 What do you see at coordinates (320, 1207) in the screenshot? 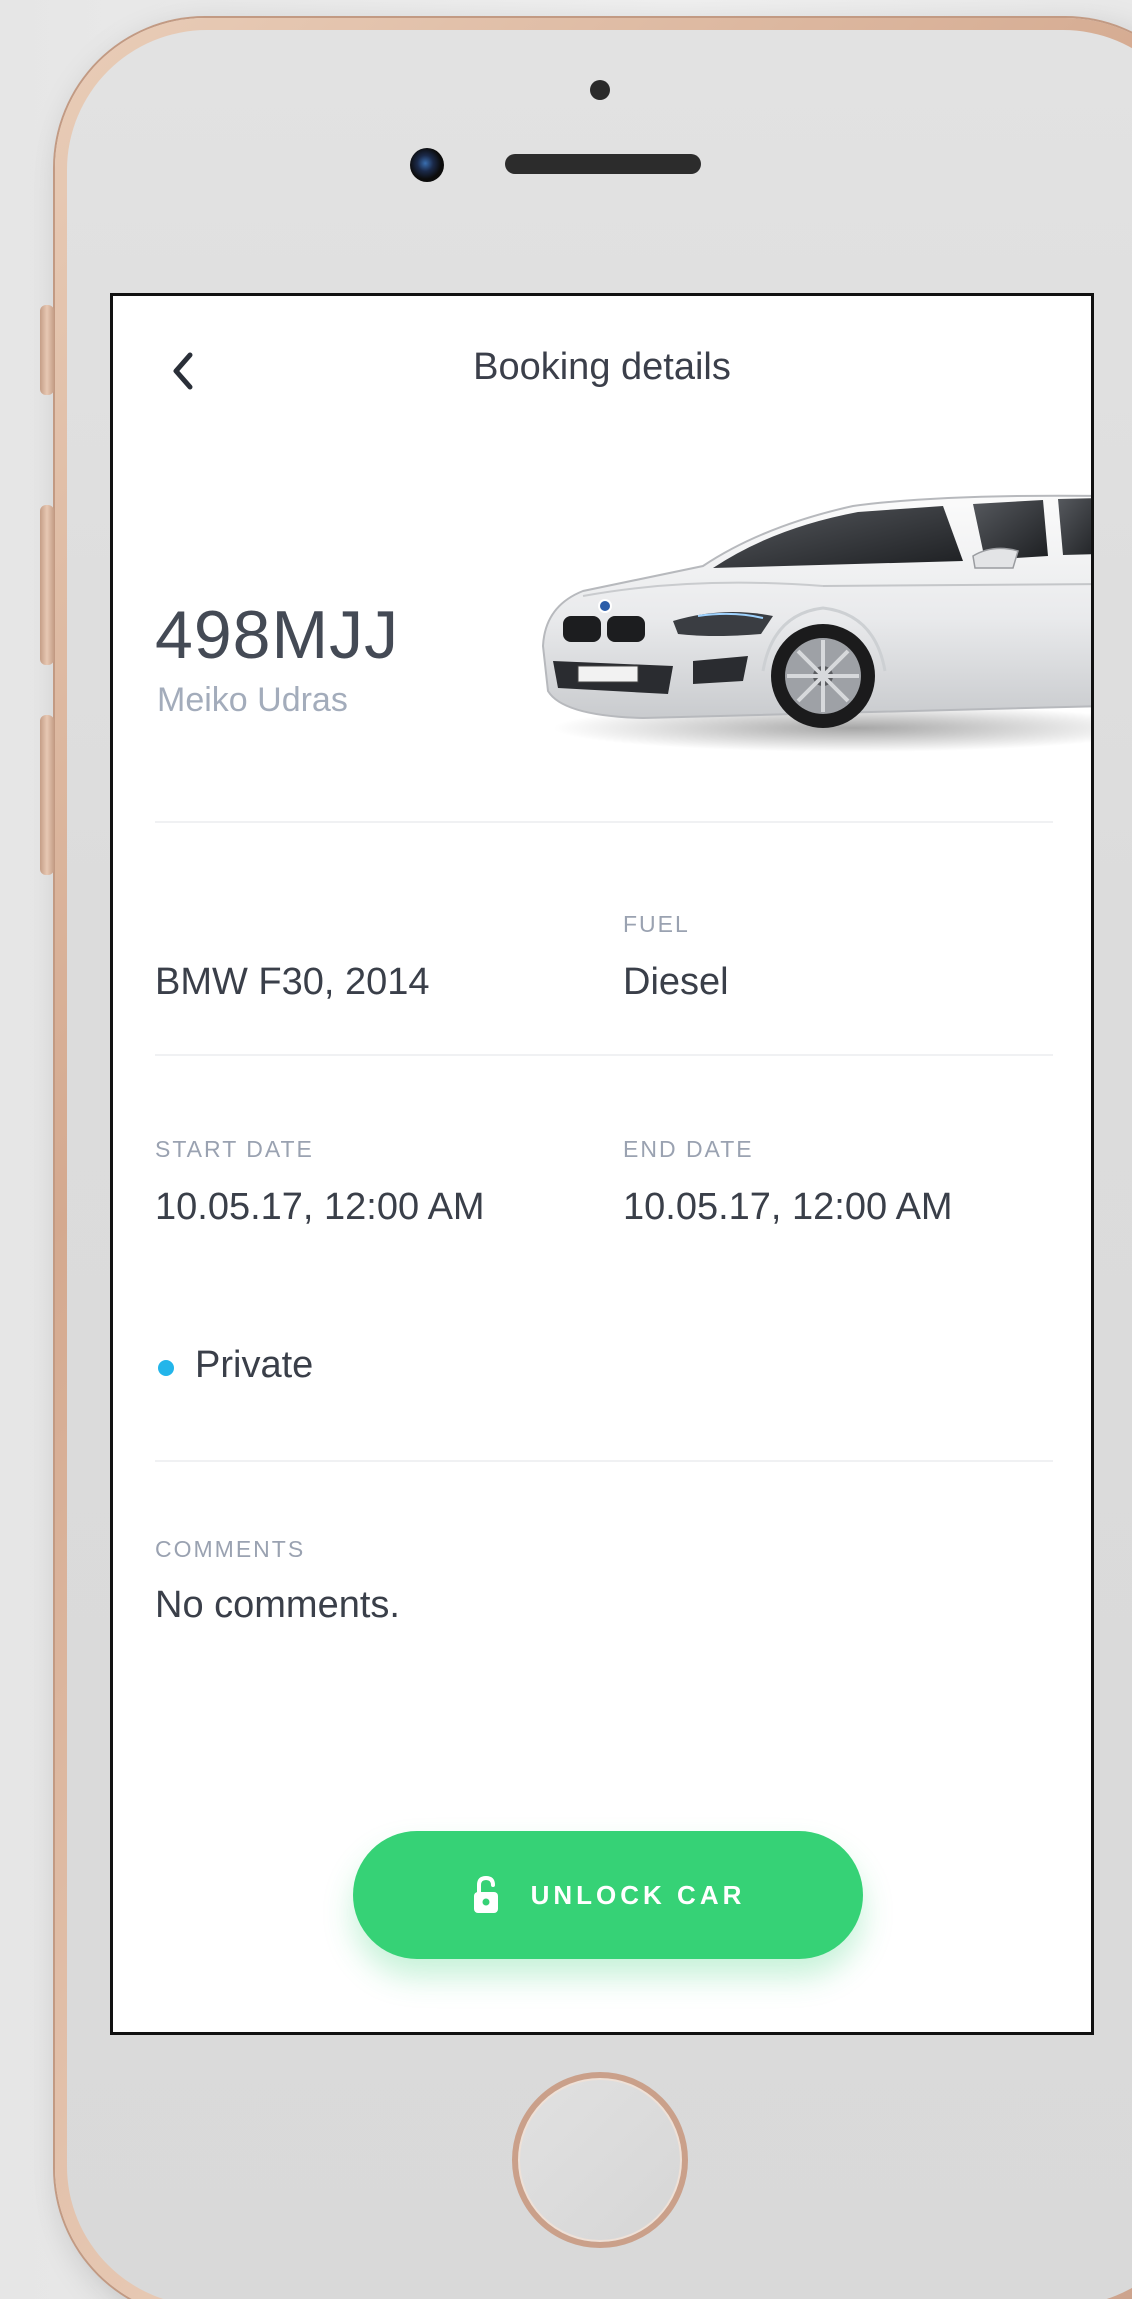
I see `start-date-value: 10.05.17, 12:00 AM` at bounding box center [320, 1207].